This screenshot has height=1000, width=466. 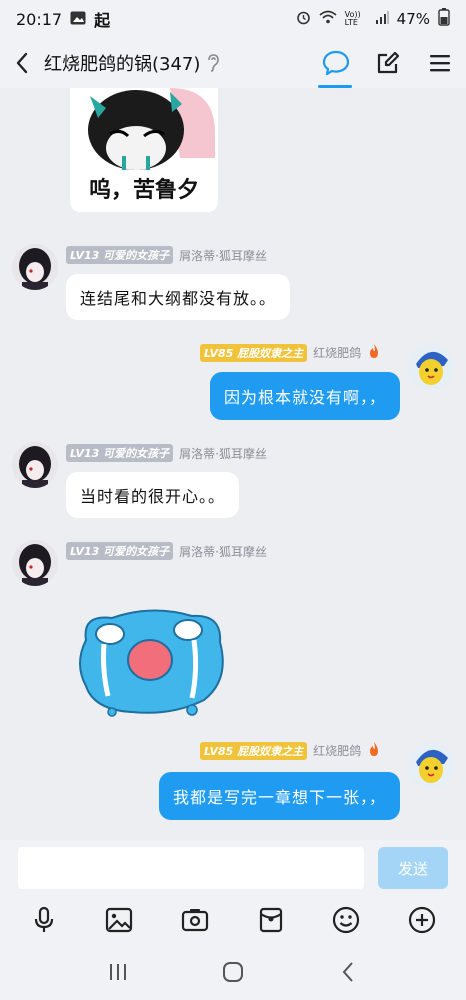 What do you see at coordinates (153, 495) in the screenshot?
I see `message-bubble: 当时看的很开心。。` at bounding box center [153, 495].